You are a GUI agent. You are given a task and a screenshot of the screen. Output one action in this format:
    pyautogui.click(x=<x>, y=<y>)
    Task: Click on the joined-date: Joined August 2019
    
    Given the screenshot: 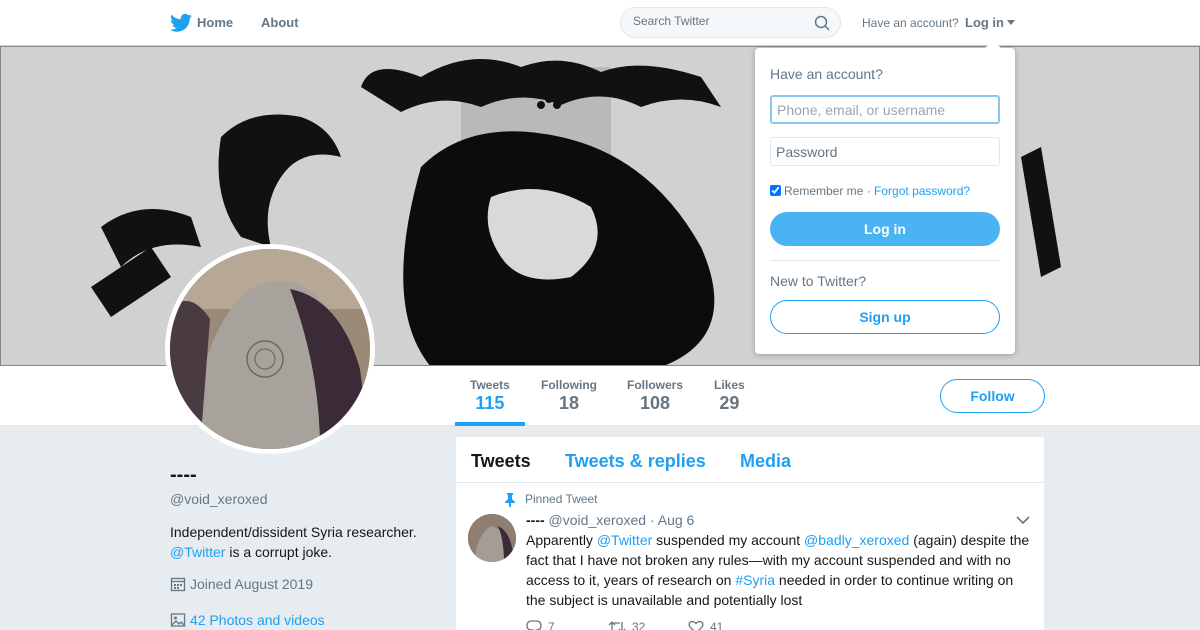 What is the action you would take?
    pyautogui.click(x=241, y=584)
    